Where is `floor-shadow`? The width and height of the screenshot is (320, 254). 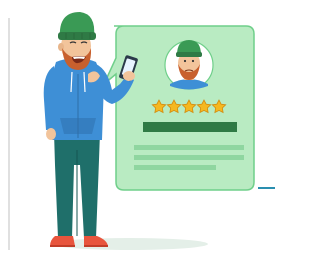 floor-shadow is located at coordinates (130, 244).